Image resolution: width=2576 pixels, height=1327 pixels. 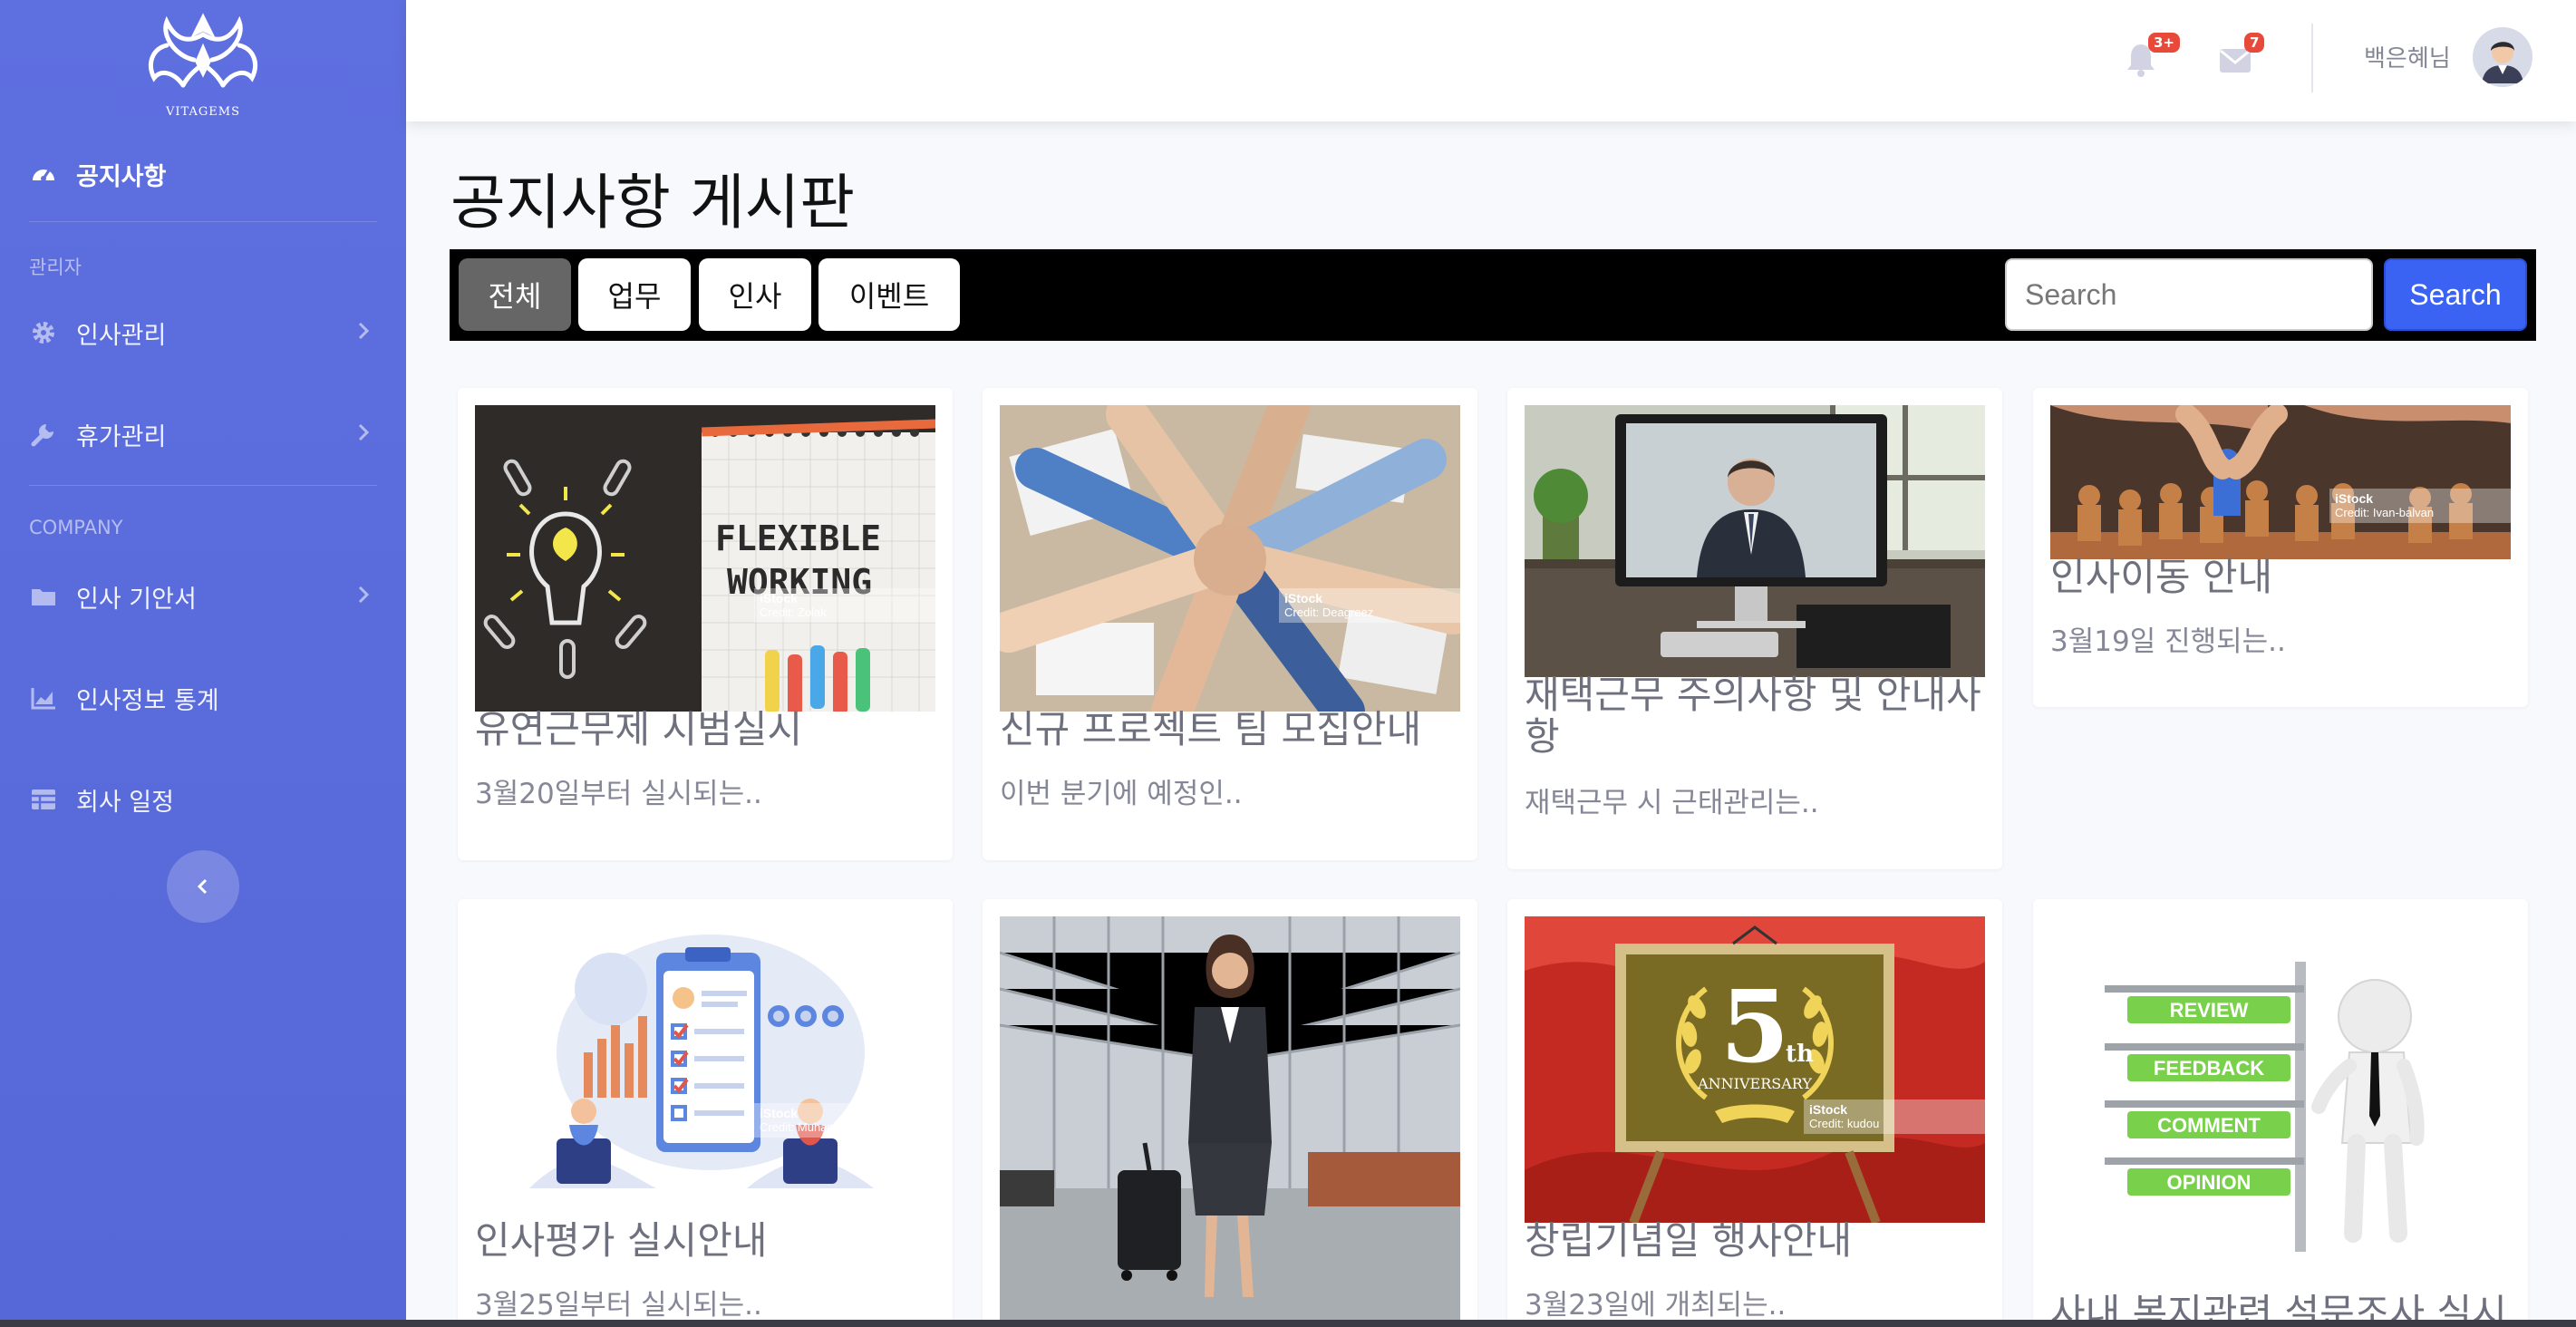 I want to click on alerts-count-badge: 3+, so click(x=2164, y=43).